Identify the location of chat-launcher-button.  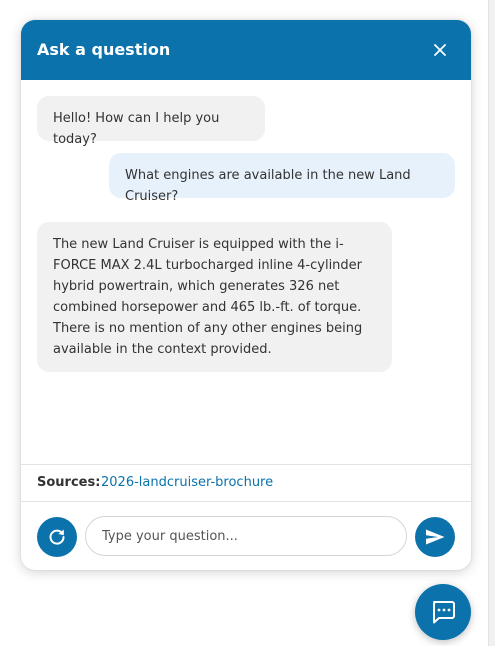
(443, 612).